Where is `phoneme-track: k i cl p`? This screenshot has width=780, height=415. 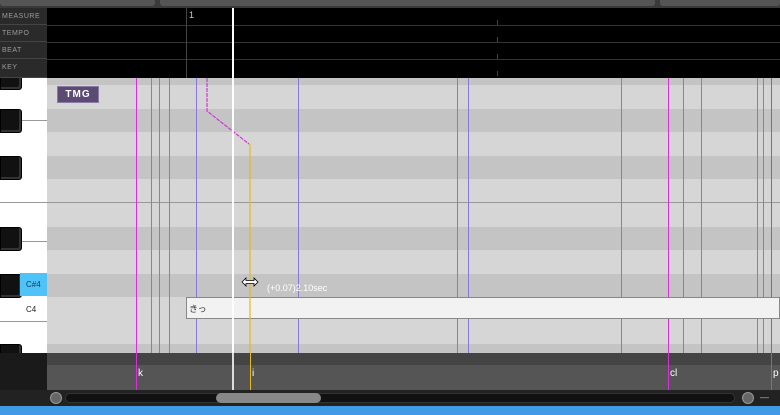
phoneme-track: k i cl p is located at coordinates (413, 371).